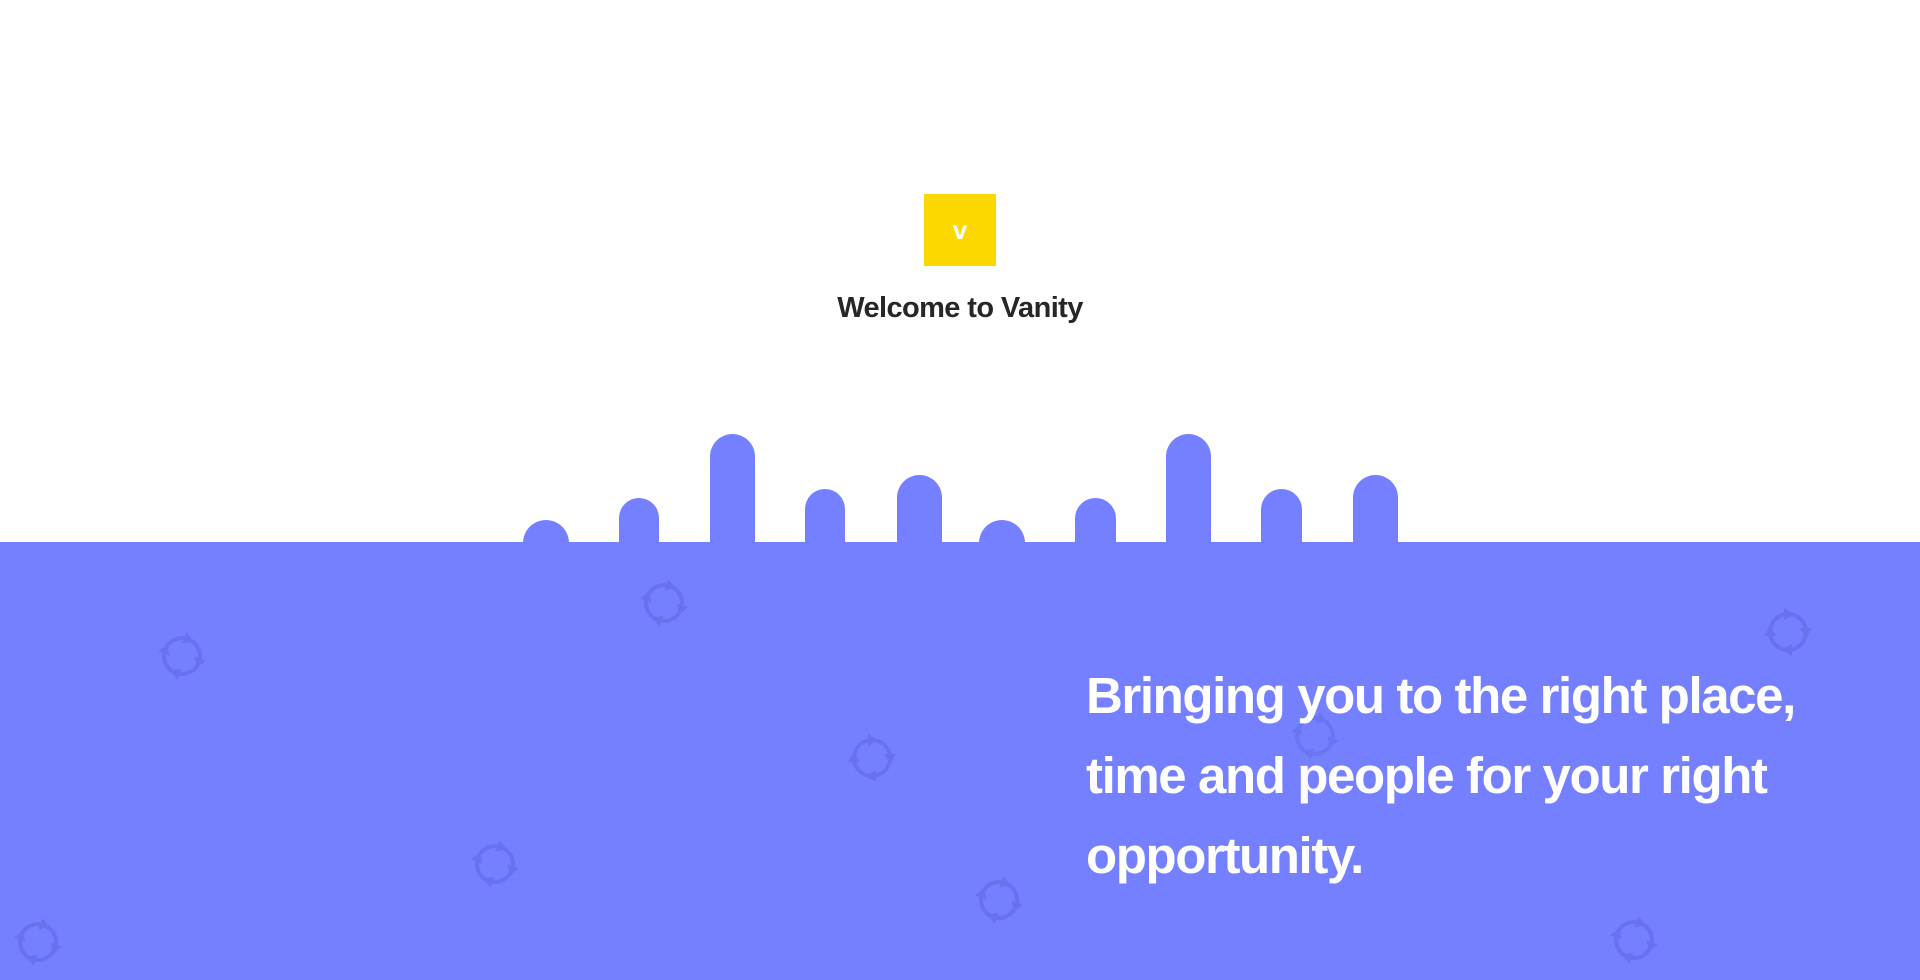 The image size is (1920, 980). Describe the element at coordinates (960, 308) in the screenshot. I see `welcome-title: Welcome to Vanity` at that location.